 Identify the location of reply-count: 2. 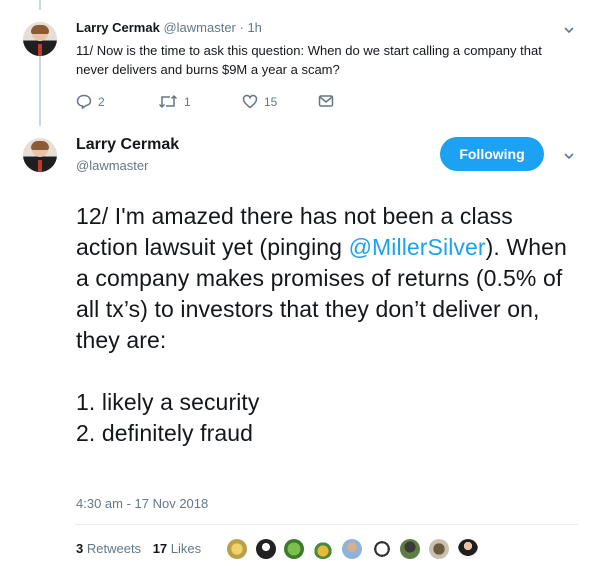
(101, 101).